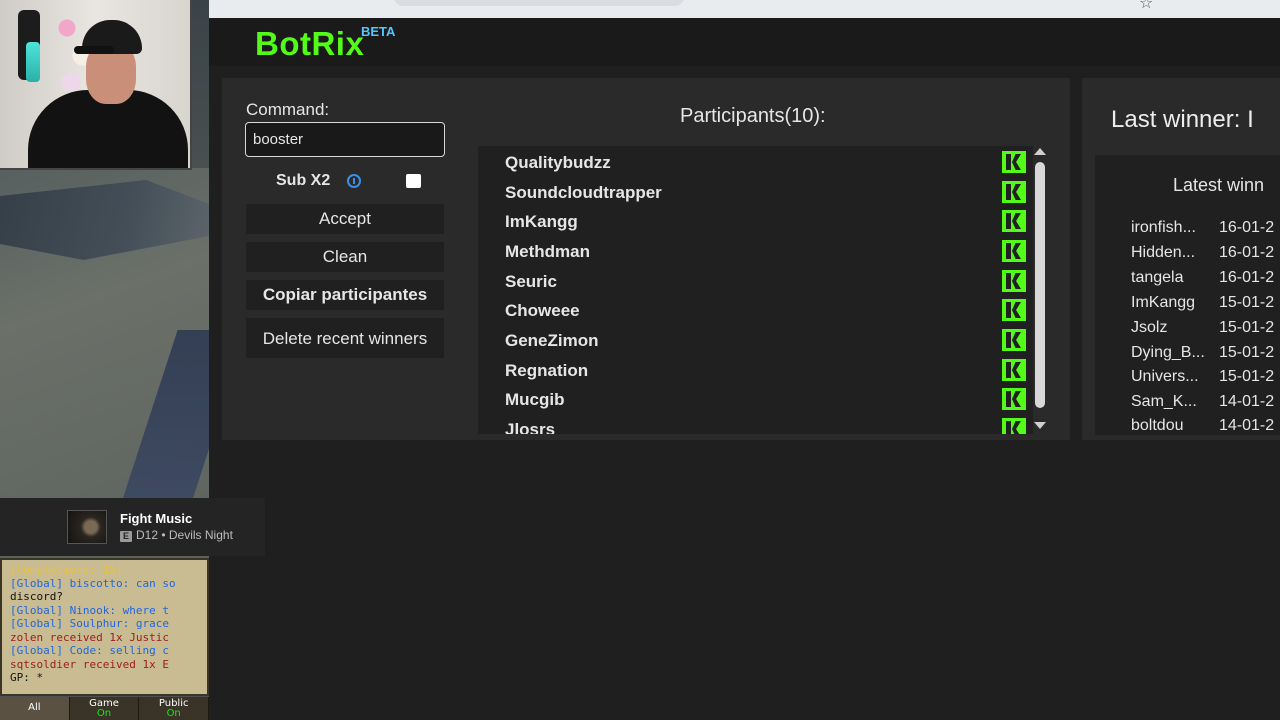  I want to click on chat-line: GP: *, so click(27, 677).